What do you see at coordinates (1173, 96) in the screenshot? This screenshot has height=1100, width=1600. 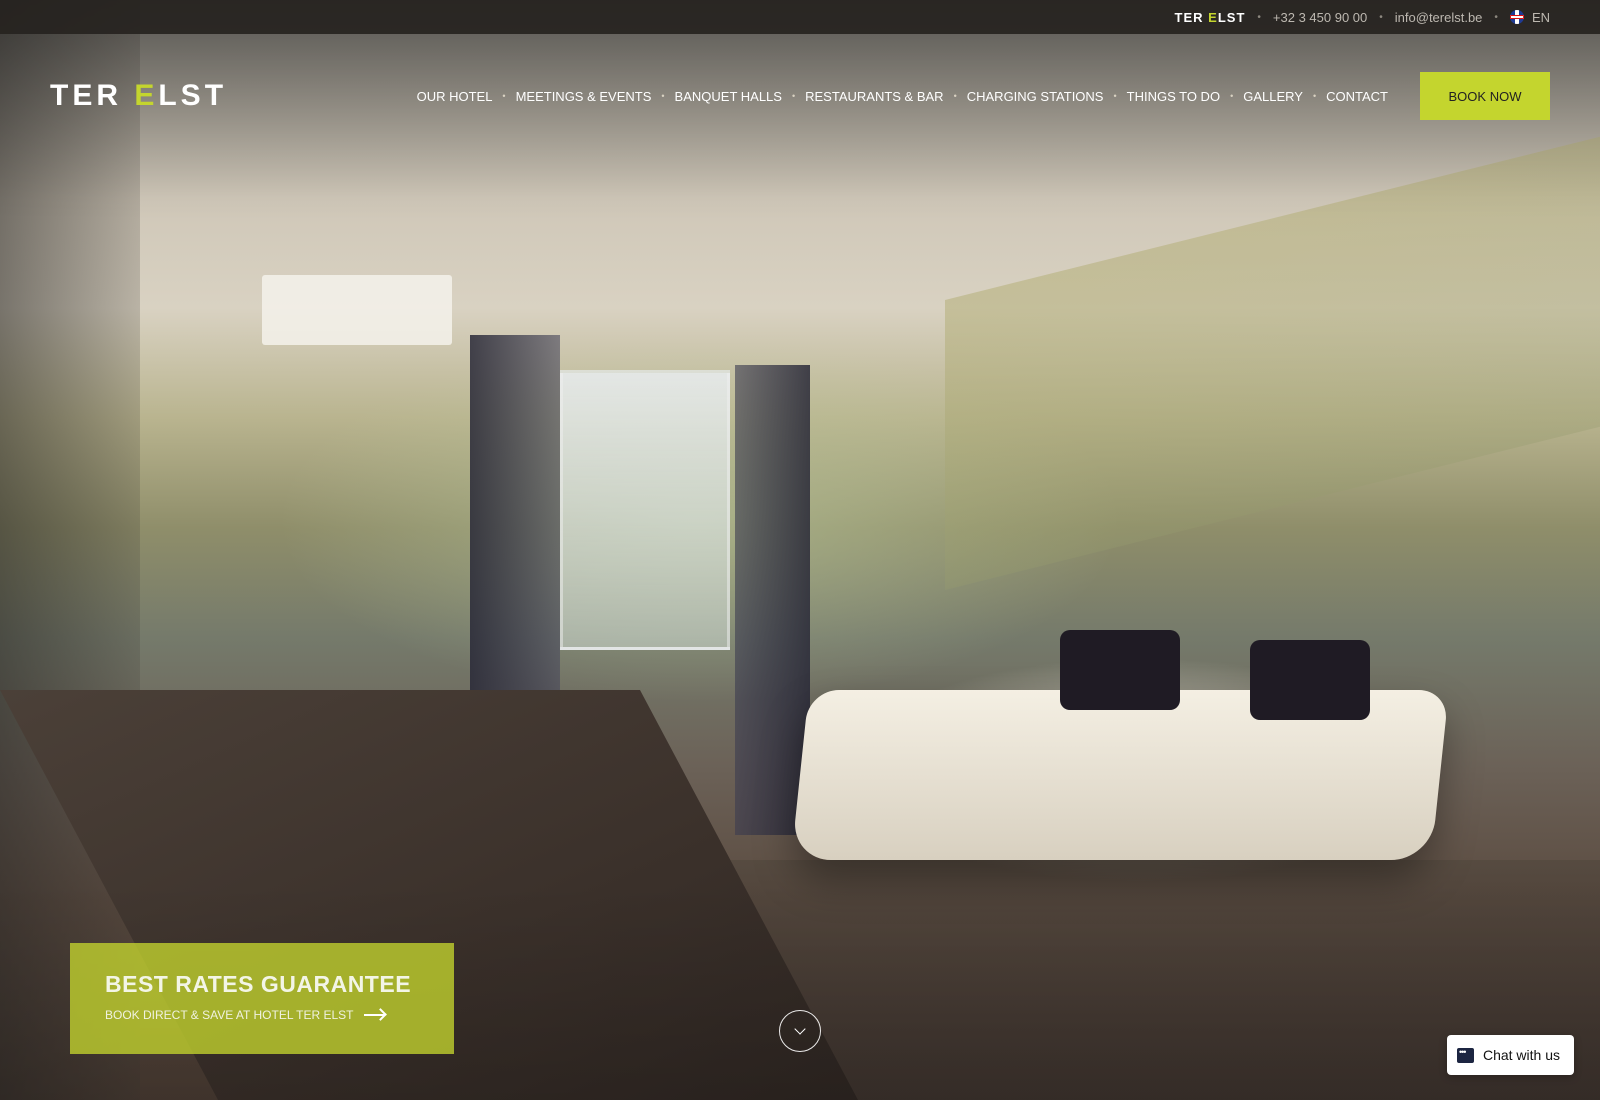 I see `nav-item-things-to-do: THINGS TO DO` at bounding box center [1173, 96].